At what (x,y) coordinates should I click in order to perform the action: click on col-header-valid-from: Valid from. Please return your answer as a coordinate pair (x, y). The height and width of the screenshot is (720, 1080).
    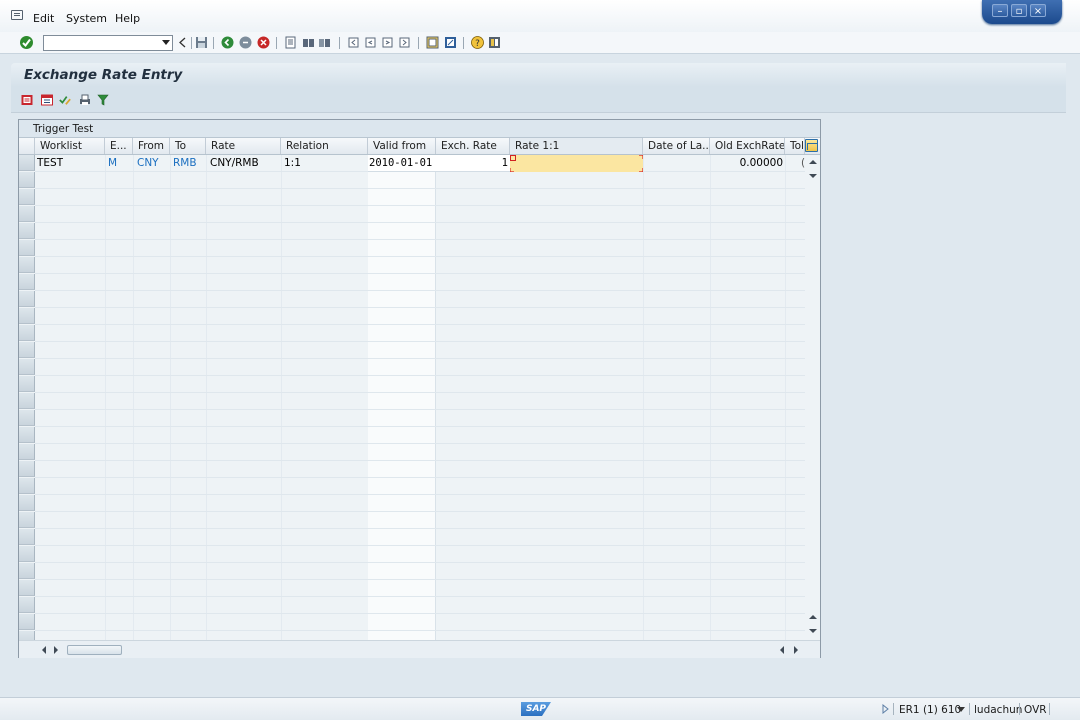
    Looking at the image, I should click on (402, 146).